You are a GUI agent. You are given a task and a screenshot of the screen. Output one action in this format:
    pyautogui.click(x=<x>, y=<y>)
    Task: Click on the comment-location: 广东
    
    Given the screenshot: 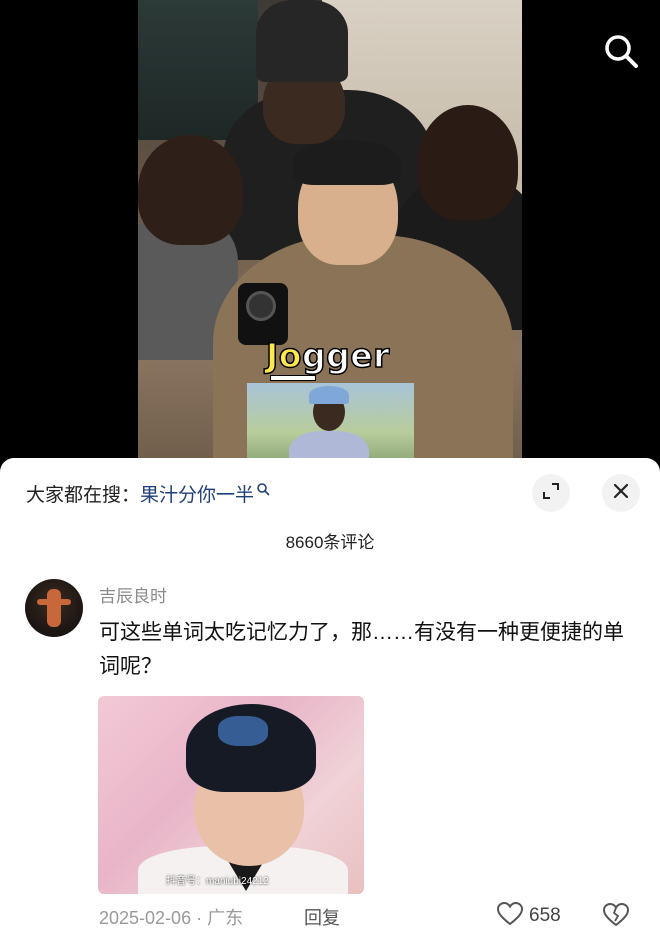 What is the action you would take?
    pyautogui.click(x=225, y=918)
    